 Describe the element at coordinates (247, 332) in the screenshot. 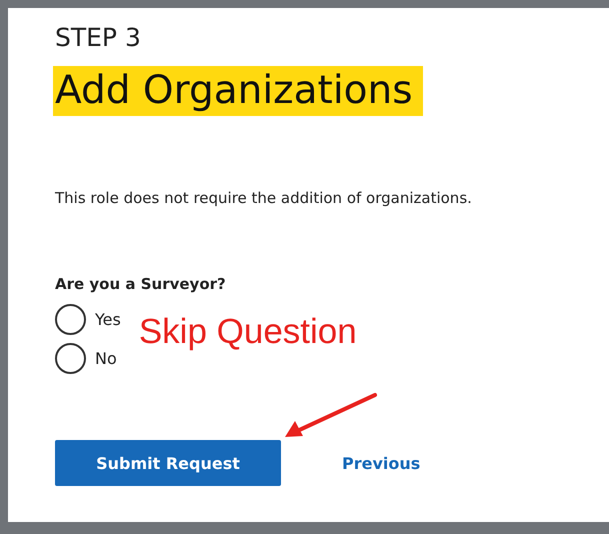

I see `annotation-text: Skip Question` at that location.